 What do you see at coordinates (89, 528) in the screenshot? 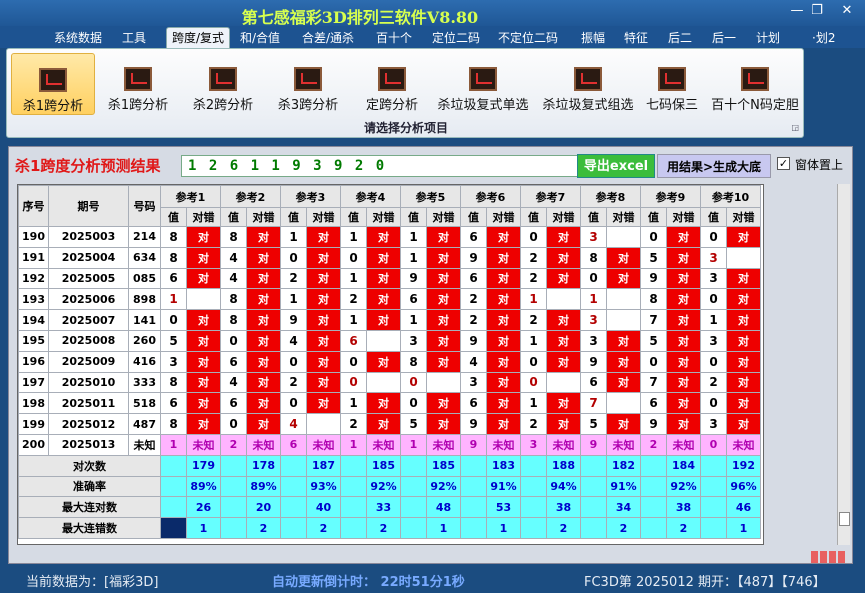
I see `stats-label: 最大连错数` at bounding box center [89, 528].